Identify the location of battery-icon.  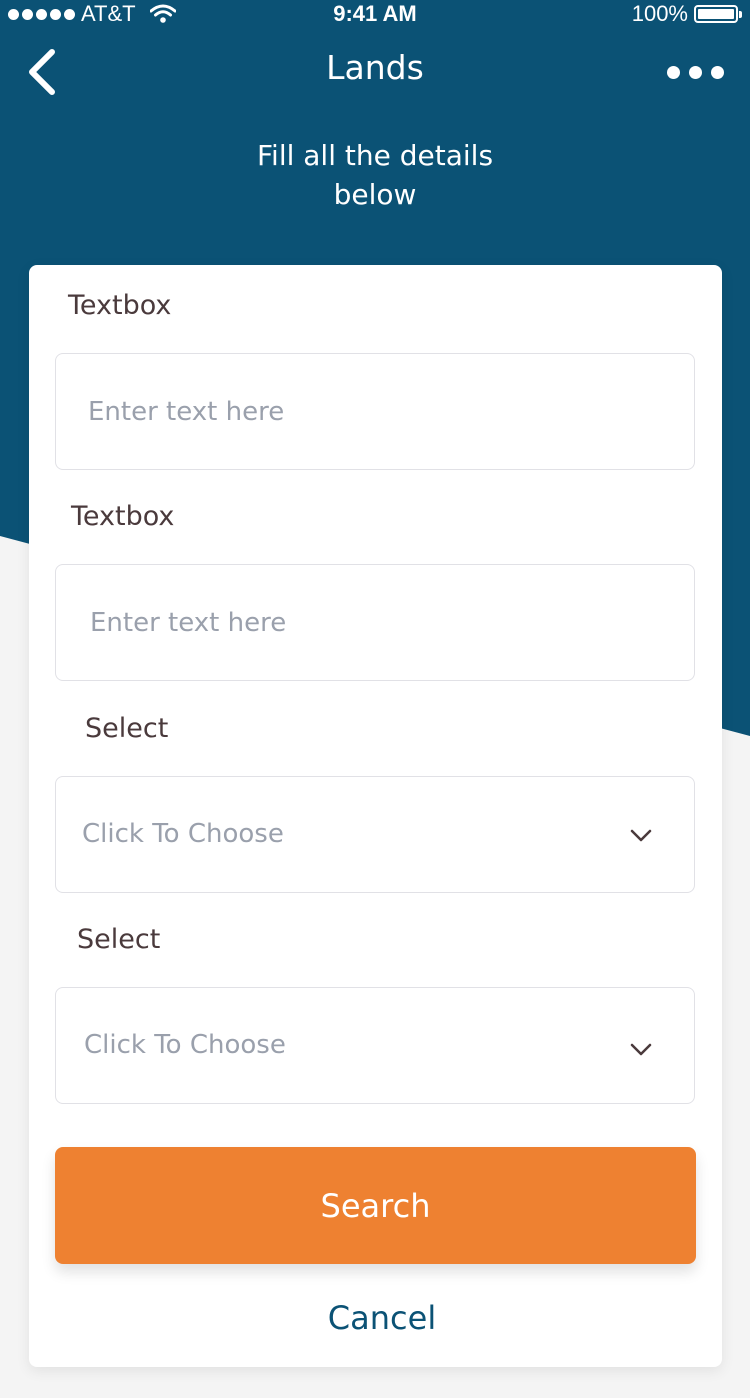
(718, 14).